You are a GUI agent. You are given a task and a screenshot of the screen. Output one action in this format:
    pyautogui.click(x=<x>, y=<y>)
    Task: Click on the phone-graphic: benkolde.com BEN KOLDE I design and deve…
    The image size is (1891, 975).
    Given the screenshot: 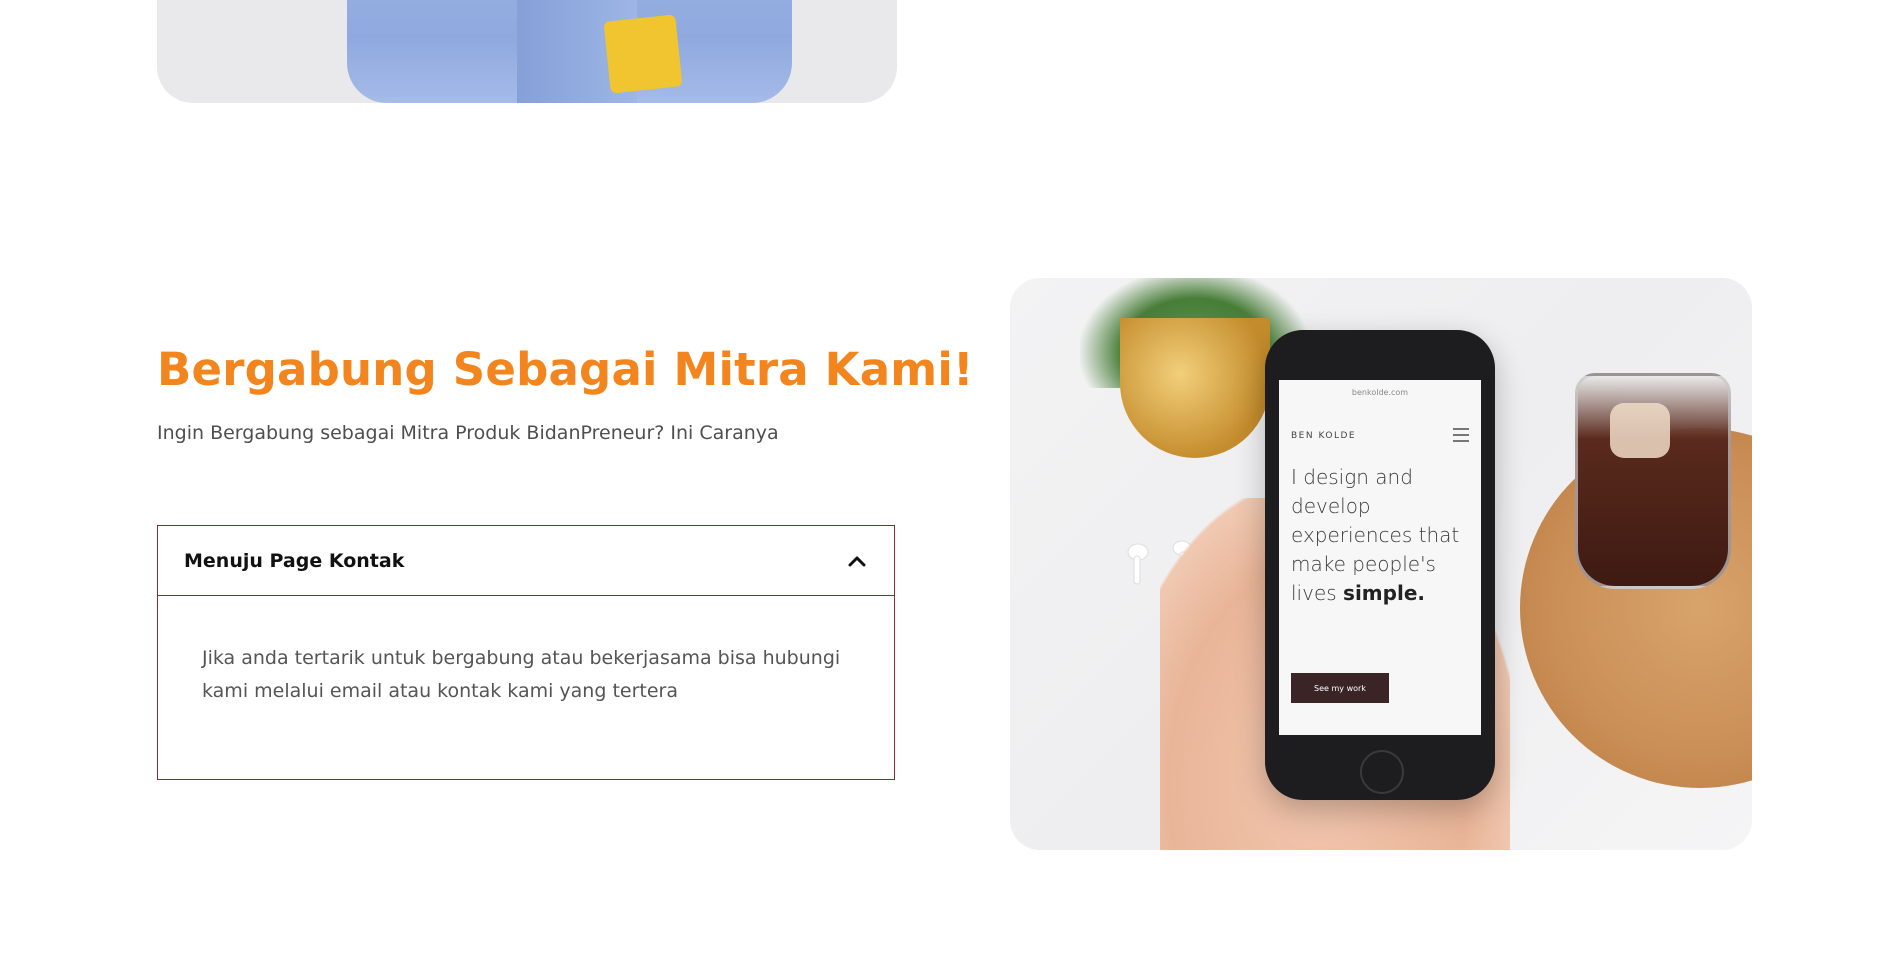 What is the action you would take?
    pyautogui.click(x=1380, y=565)
    